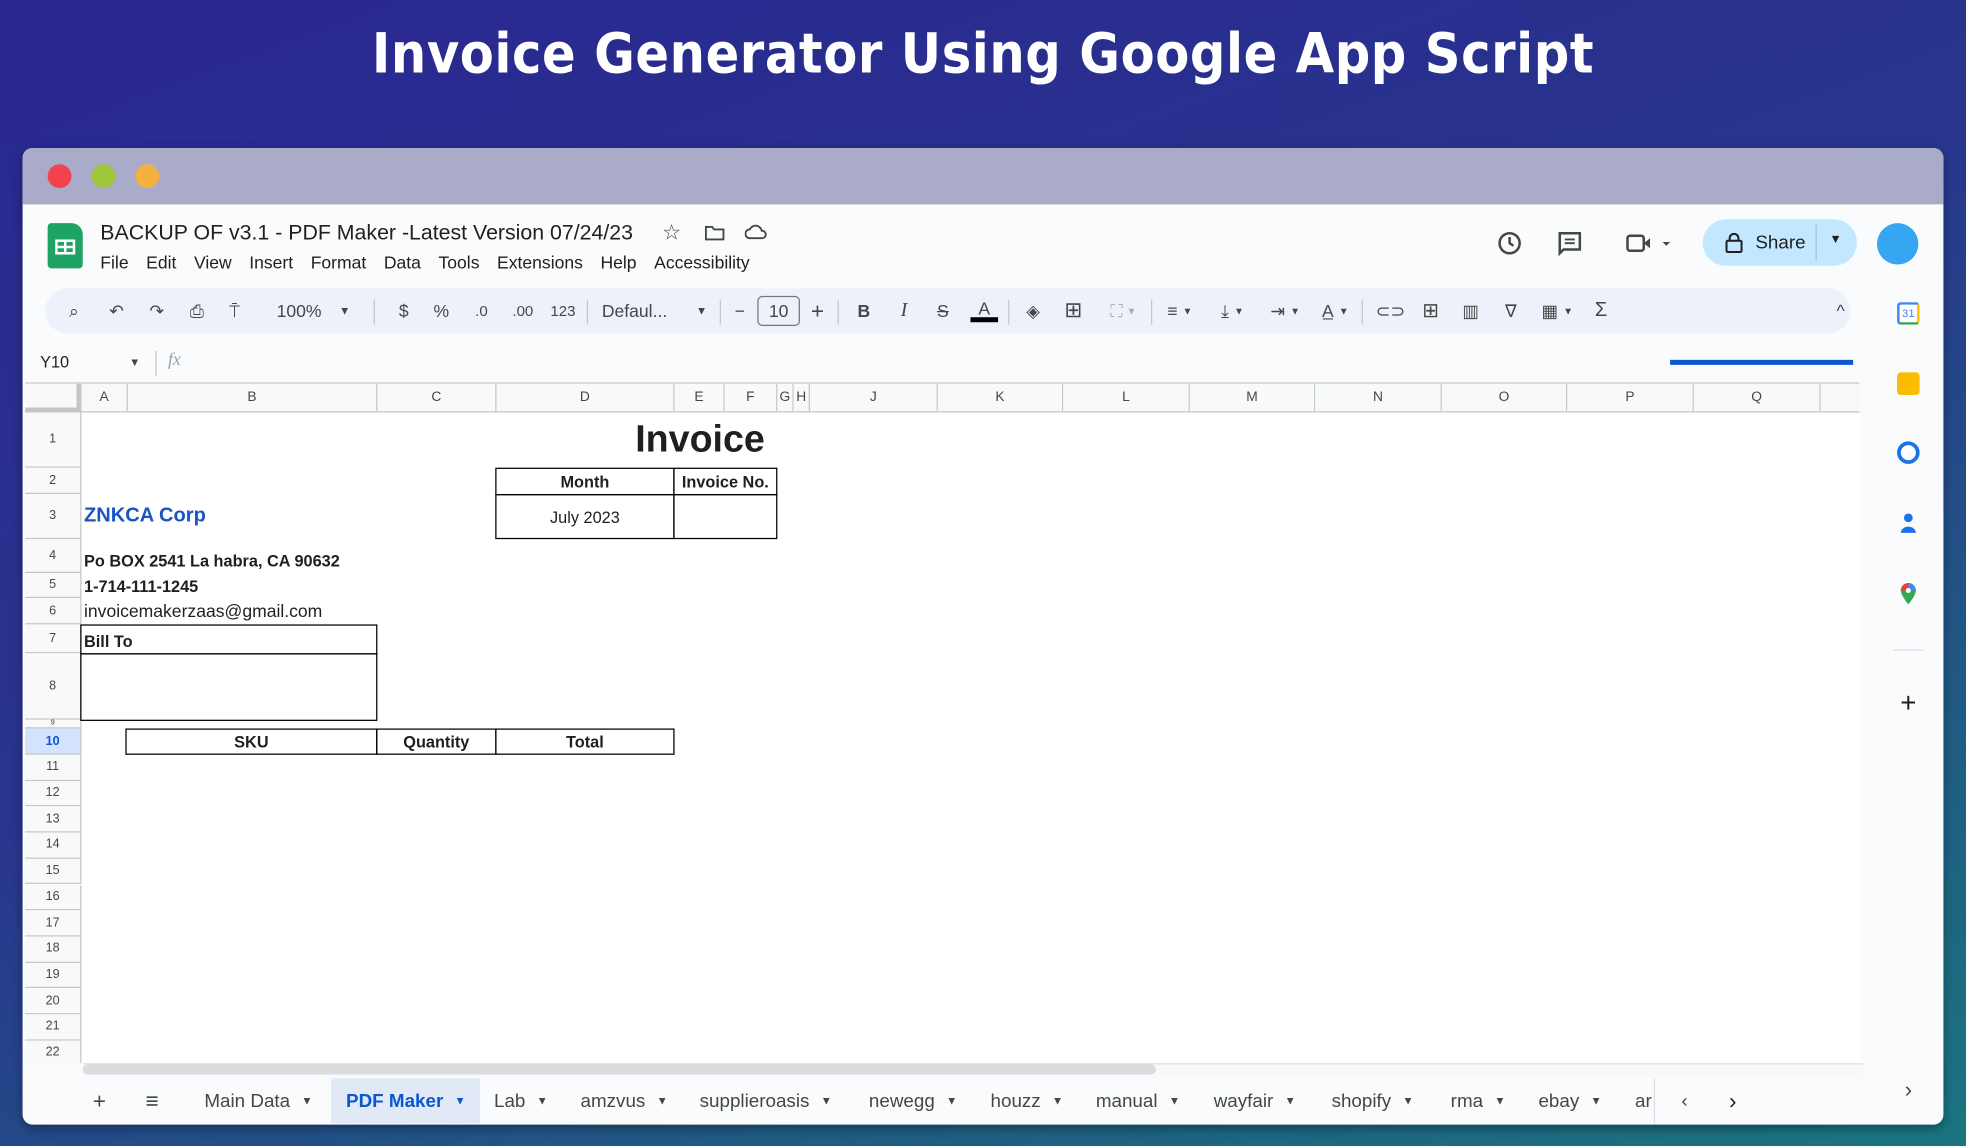 The image size is (1966, 1146). What do you see at coordinates (235, 310) in the screenshot?
I see `paint-format-icon: ⍑` at bounding box center [235, 310].